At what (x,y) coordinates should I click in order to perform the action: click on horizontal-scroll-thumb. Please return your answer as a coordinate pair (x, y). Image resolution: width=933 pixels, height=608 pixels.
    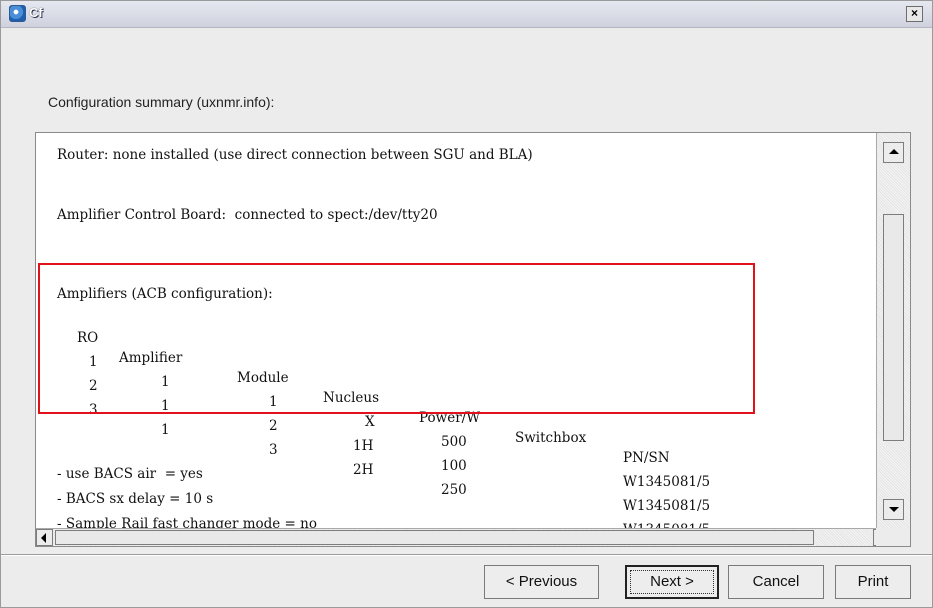
    Looking at the image, I should click on (434, 537).